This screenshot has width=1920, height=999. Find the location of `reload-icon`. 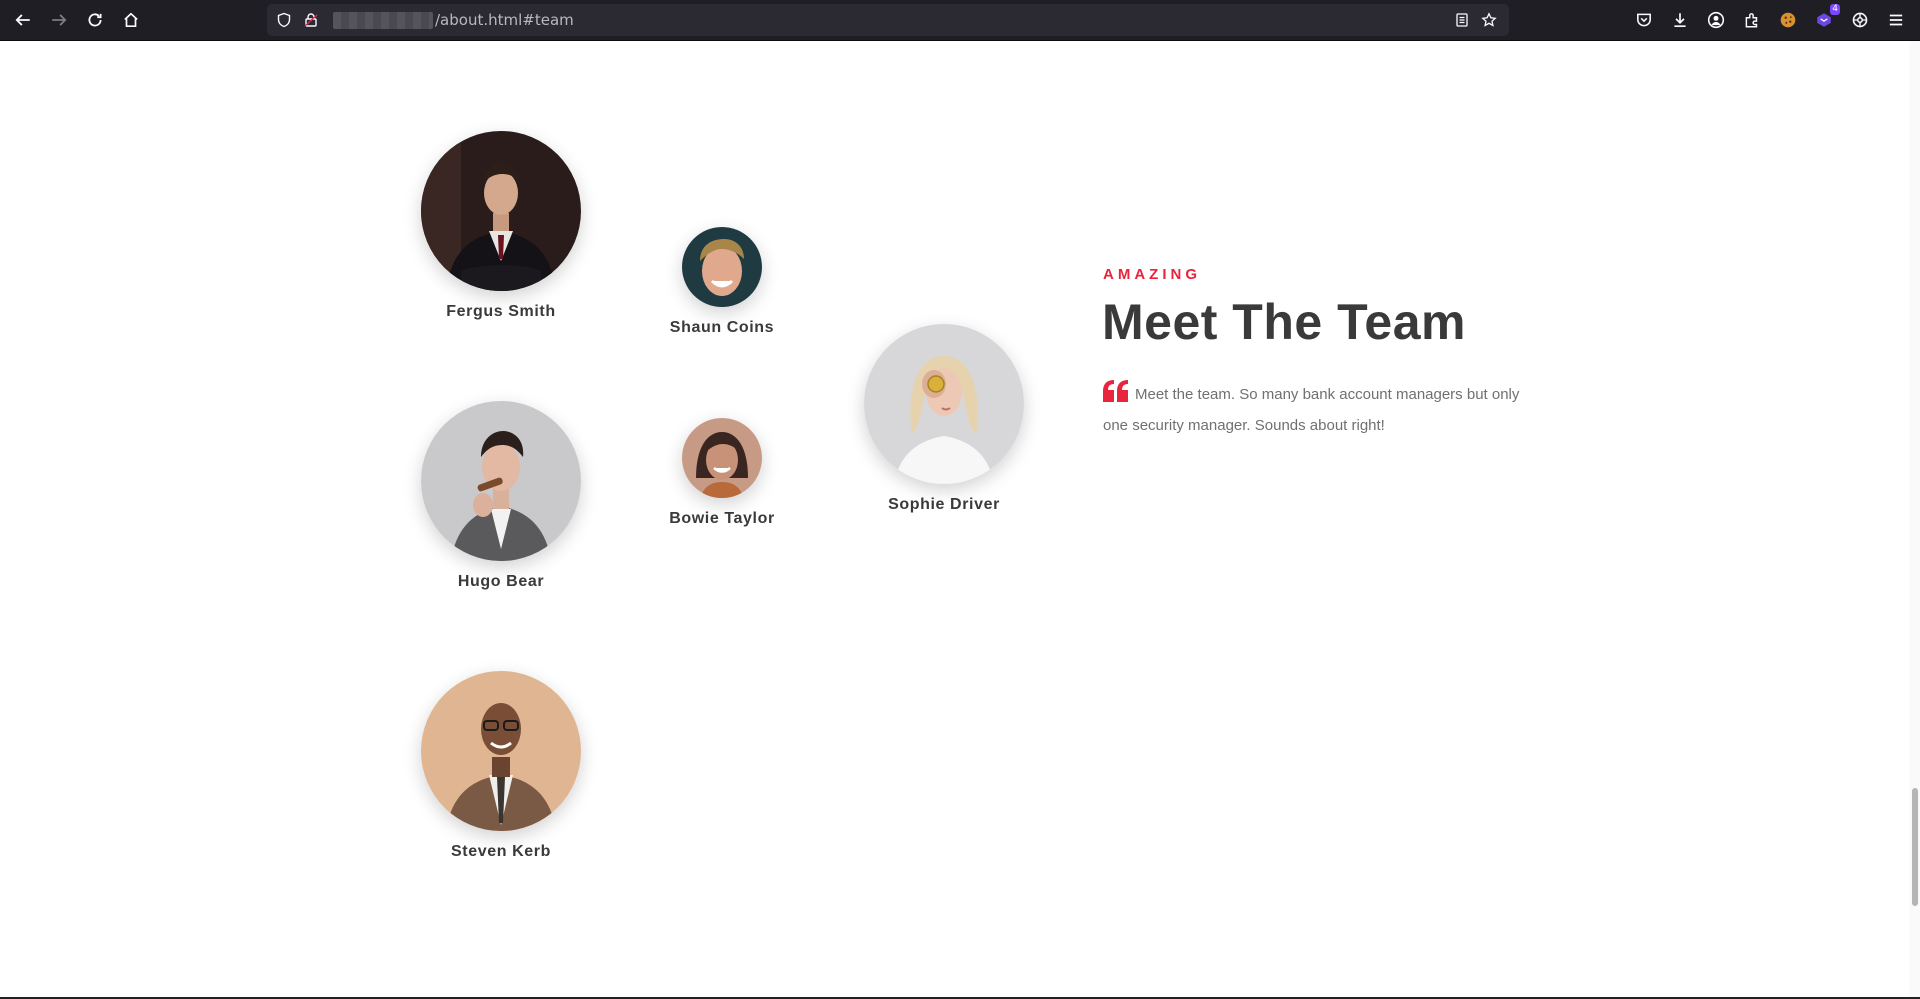

reload-icon is located at coordinates (95, 20).